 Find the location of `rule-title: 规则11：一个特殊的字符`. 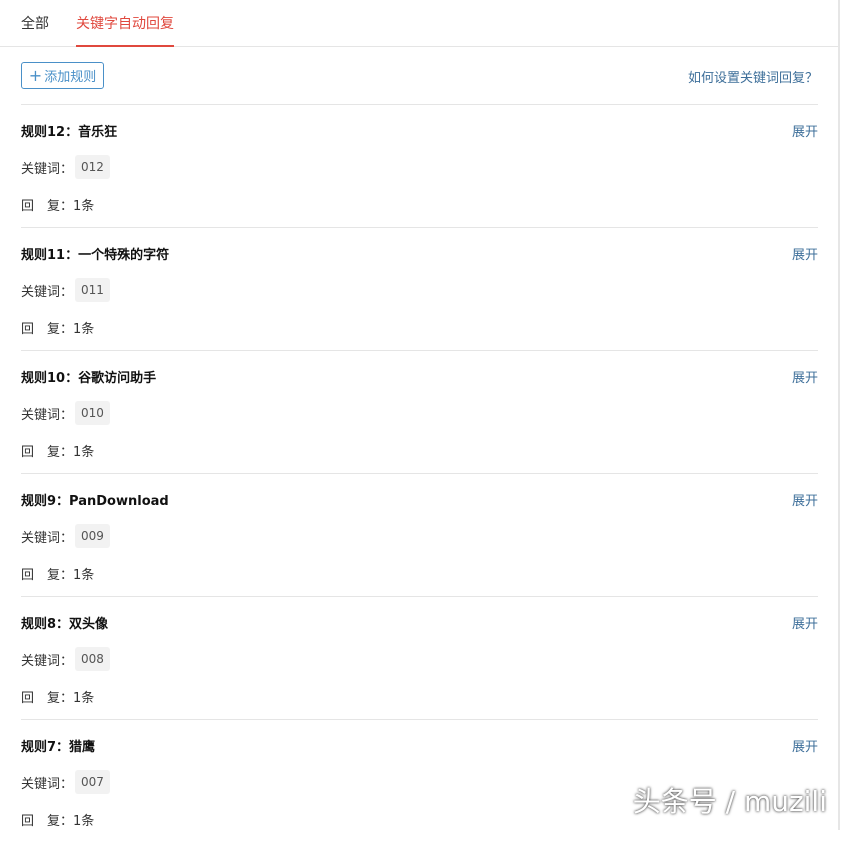

rule-title: 规则11：一个特殊的字符 is located at coordinates (95, 255).